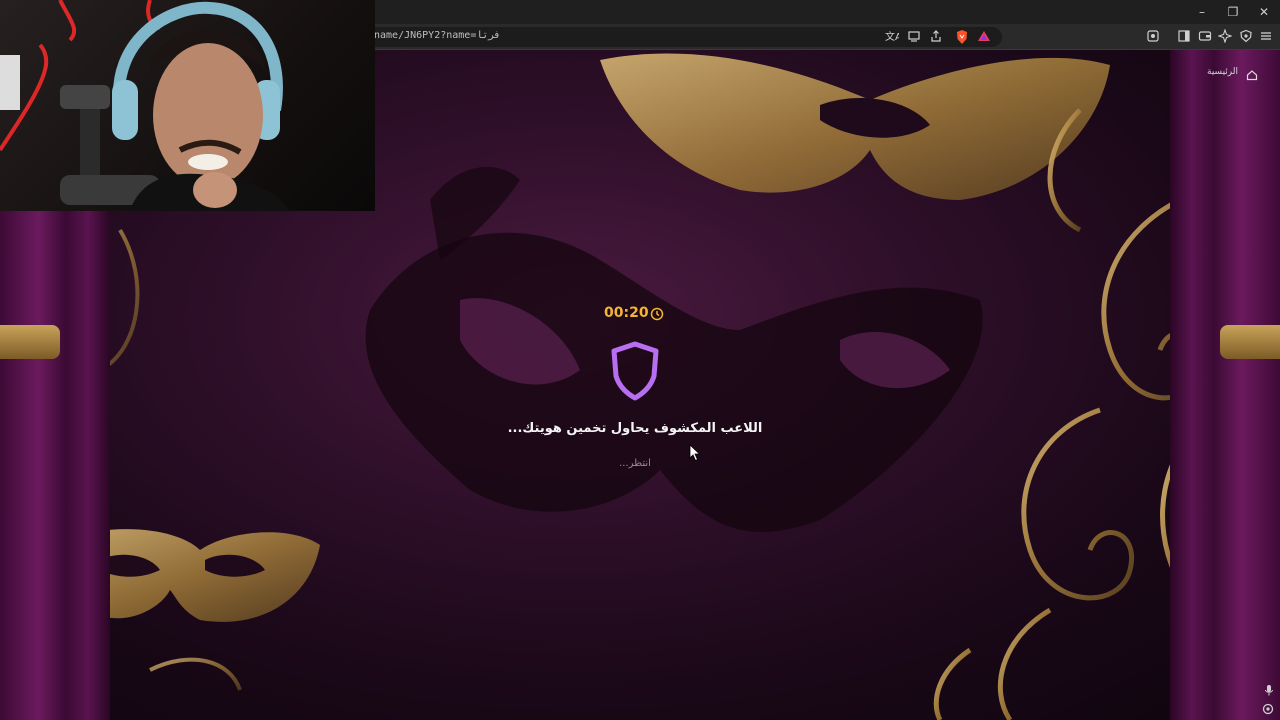 This screenshot has height=720, width=1280. I want to click on cursor-icon, so click(695, 455).